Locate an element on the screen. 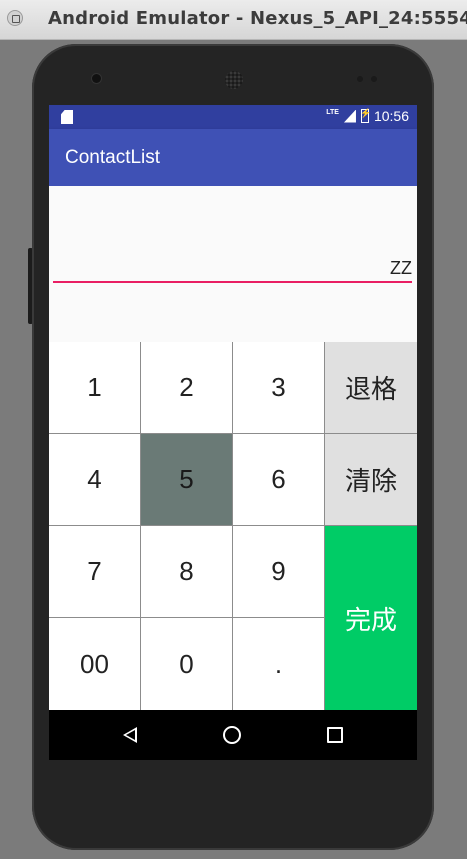 Image resolution: width=467 pixels, height=859 pixels. battery-icon is located at coordinates (365, 115).